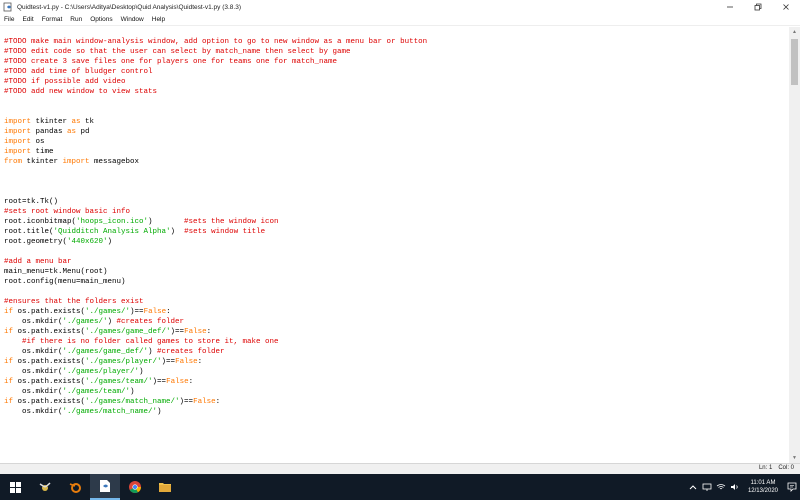 This screenshot has width=800, height=500. I want to click on code-token: main_menu=tk.Menu(root), so click(56, 272).